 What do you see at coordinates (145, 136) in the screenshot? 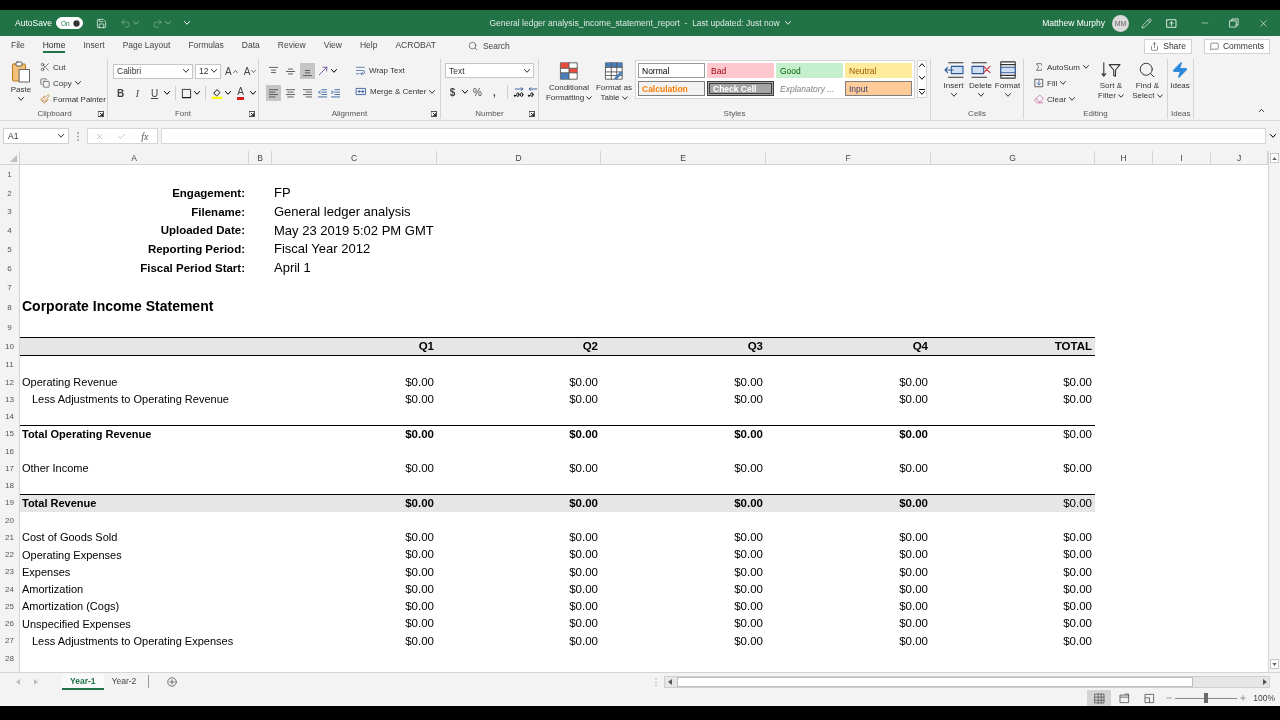
I see `insert-function-button: fx` at bounding box center [145, 136].